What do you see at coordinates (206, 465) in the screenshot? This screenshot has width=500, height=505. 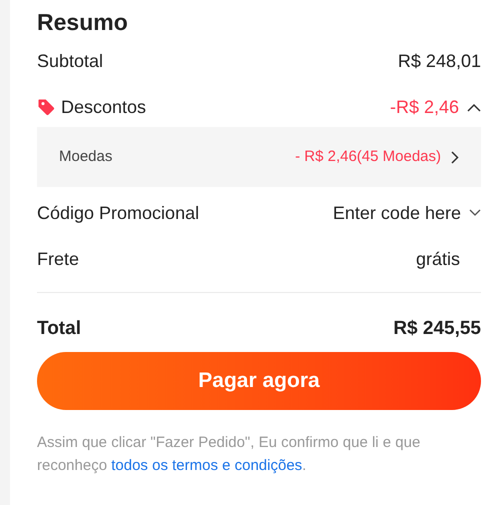 I see `terms-link: todos os termos e condições` at bounding box center [206, 465].